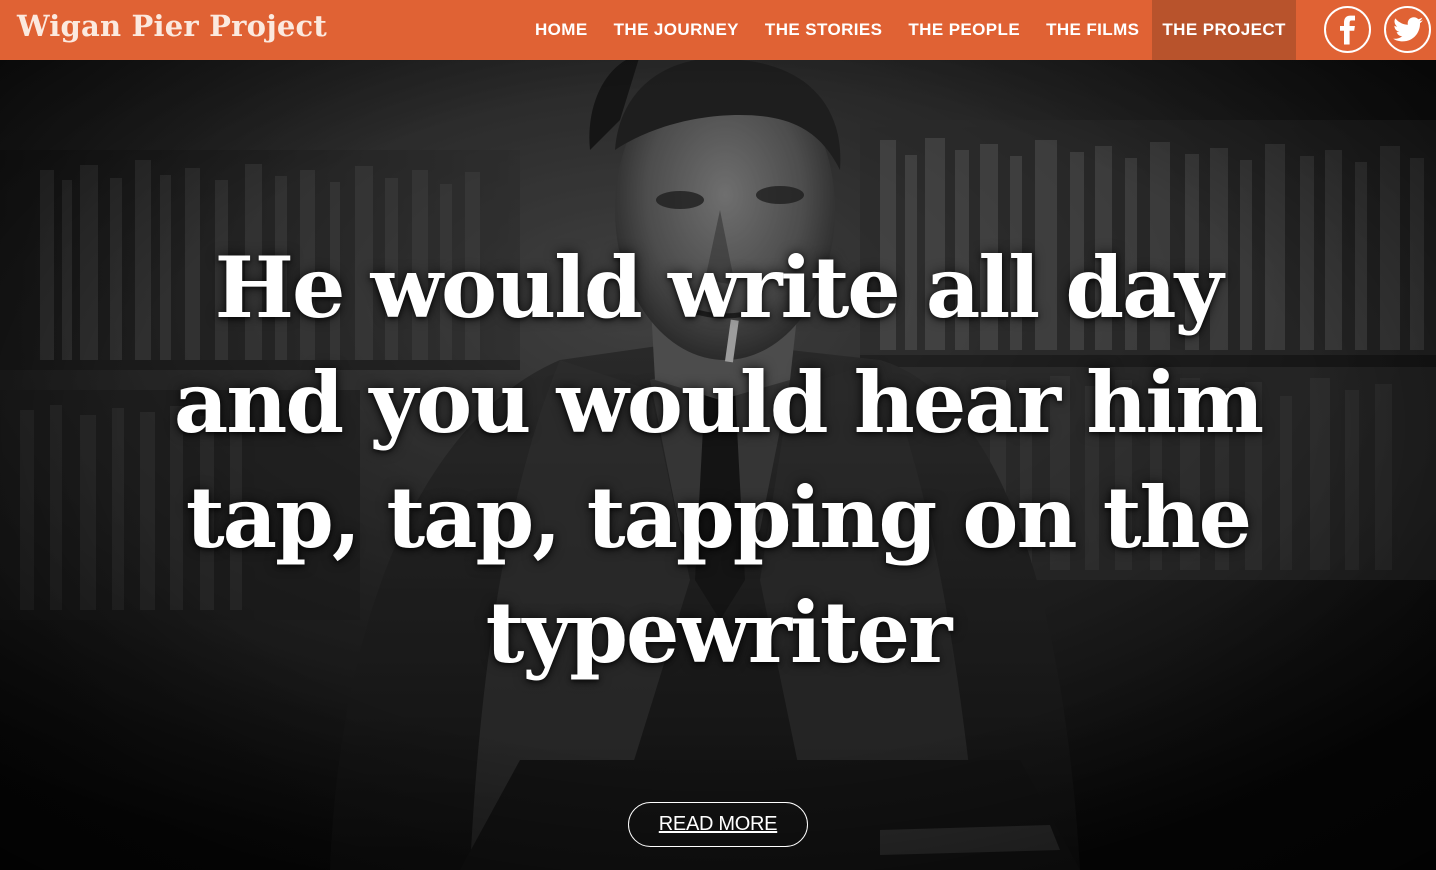 The height and width of the screenshot is (870, 1436). I want to click on nav-home: HOME, so click(561, 30).